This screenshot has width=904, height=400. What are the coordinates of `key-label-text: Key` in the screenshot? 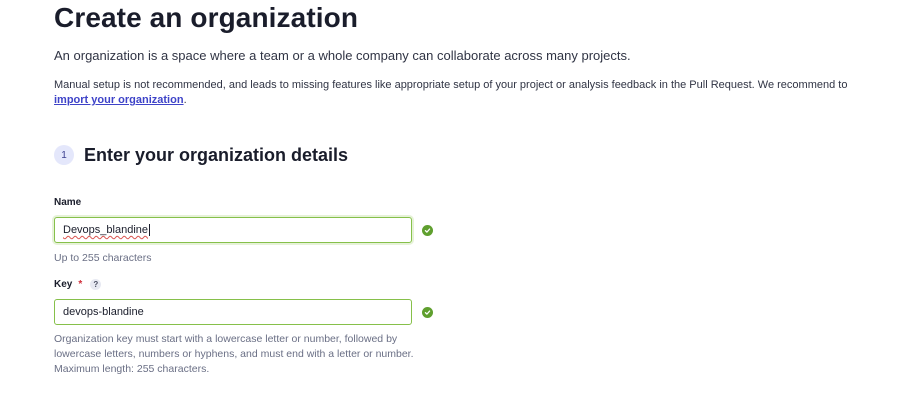 It's located at (63, 284).